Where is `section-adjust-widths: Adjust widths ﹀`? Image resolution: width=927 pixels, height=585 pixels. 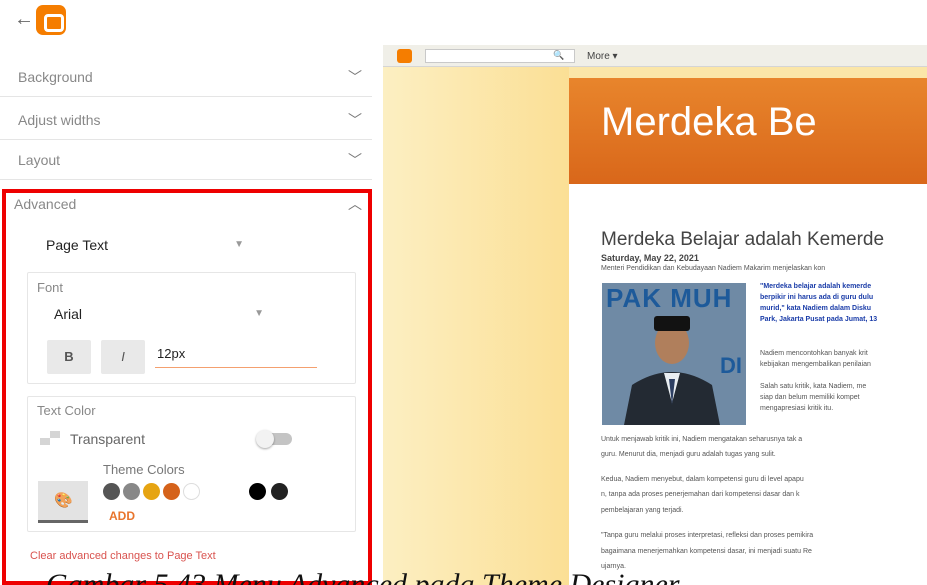
section-adjust-widths: Adjust widths ﹀ is located at coordinates (186, 120).